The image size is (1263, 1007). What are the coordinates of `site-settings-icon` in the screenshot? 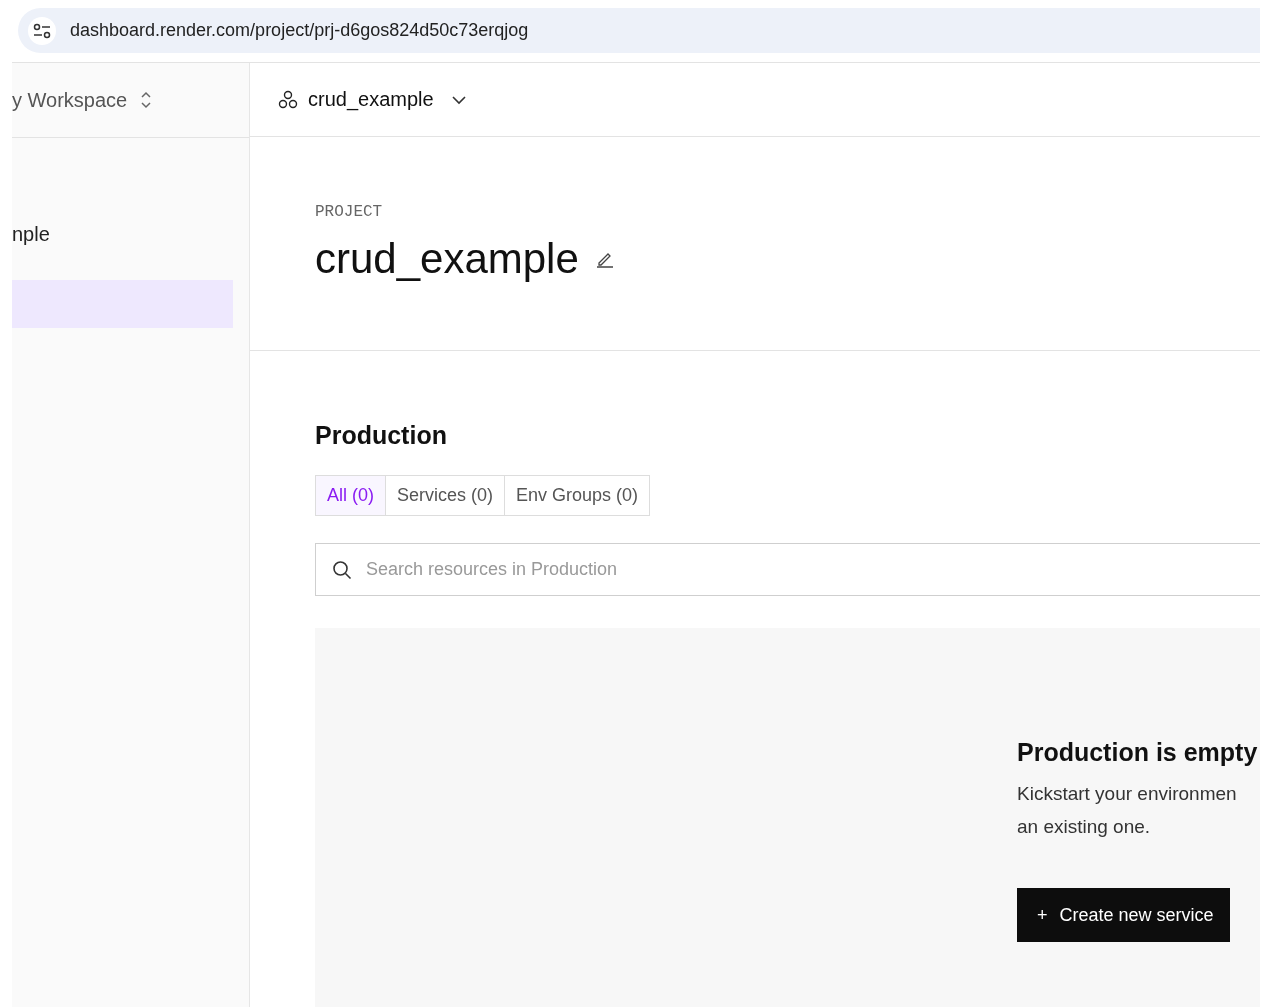 It's located at (42, 30).